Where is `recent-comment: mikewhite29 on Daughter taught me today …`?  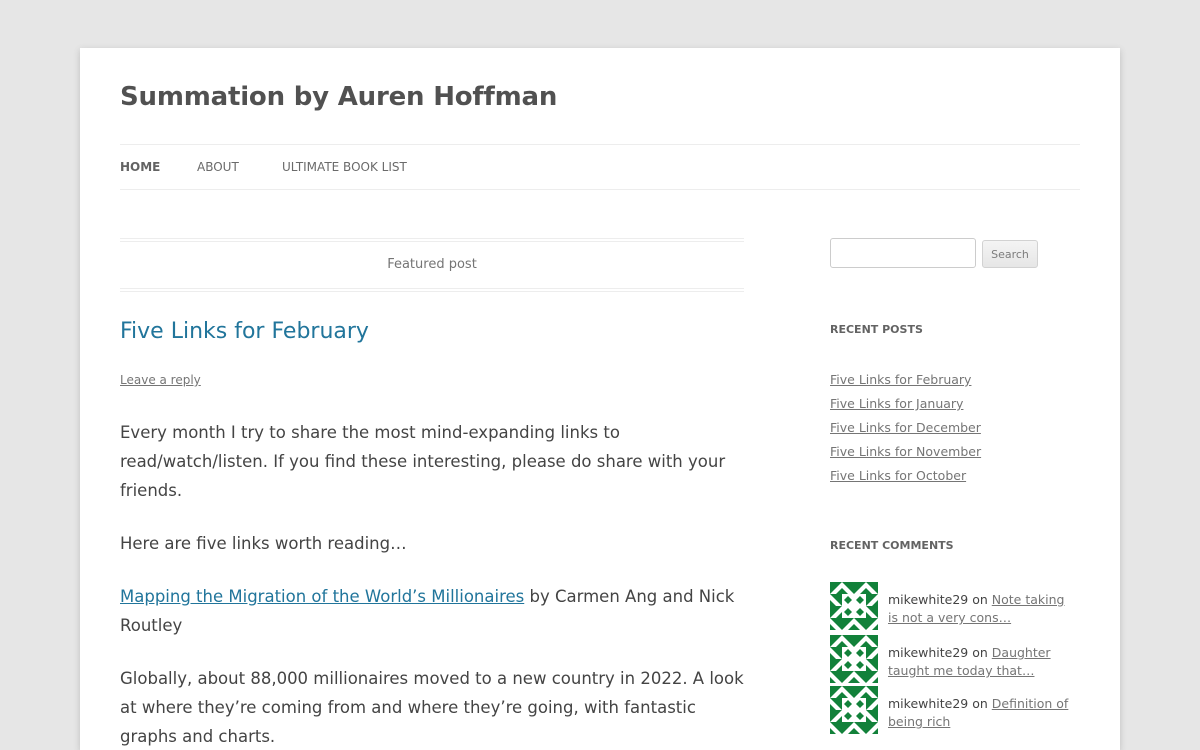
recent-comment: mikewhite29 on Daughter taught me today … is located at coordinates (955, 660).